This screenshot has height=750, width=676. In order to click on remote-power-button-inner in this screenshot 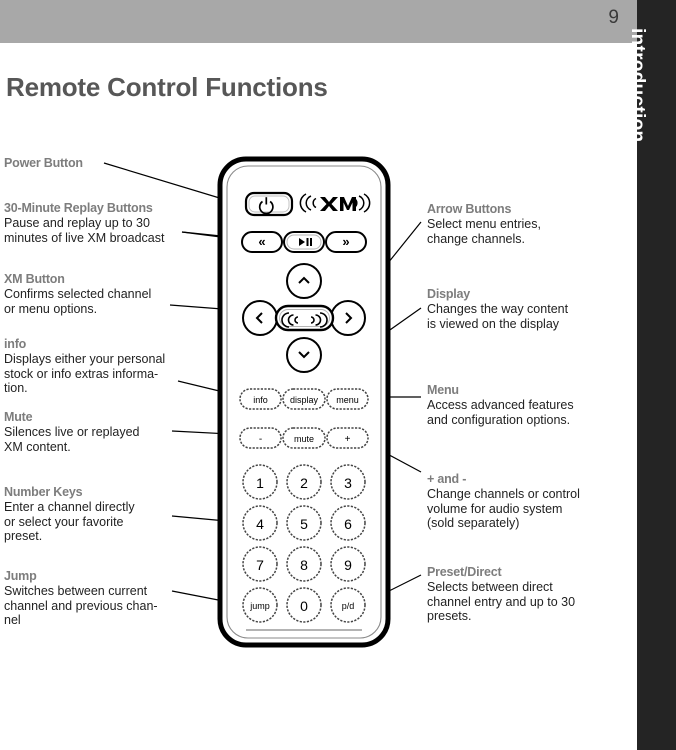, I will do `click(269, 204)`.